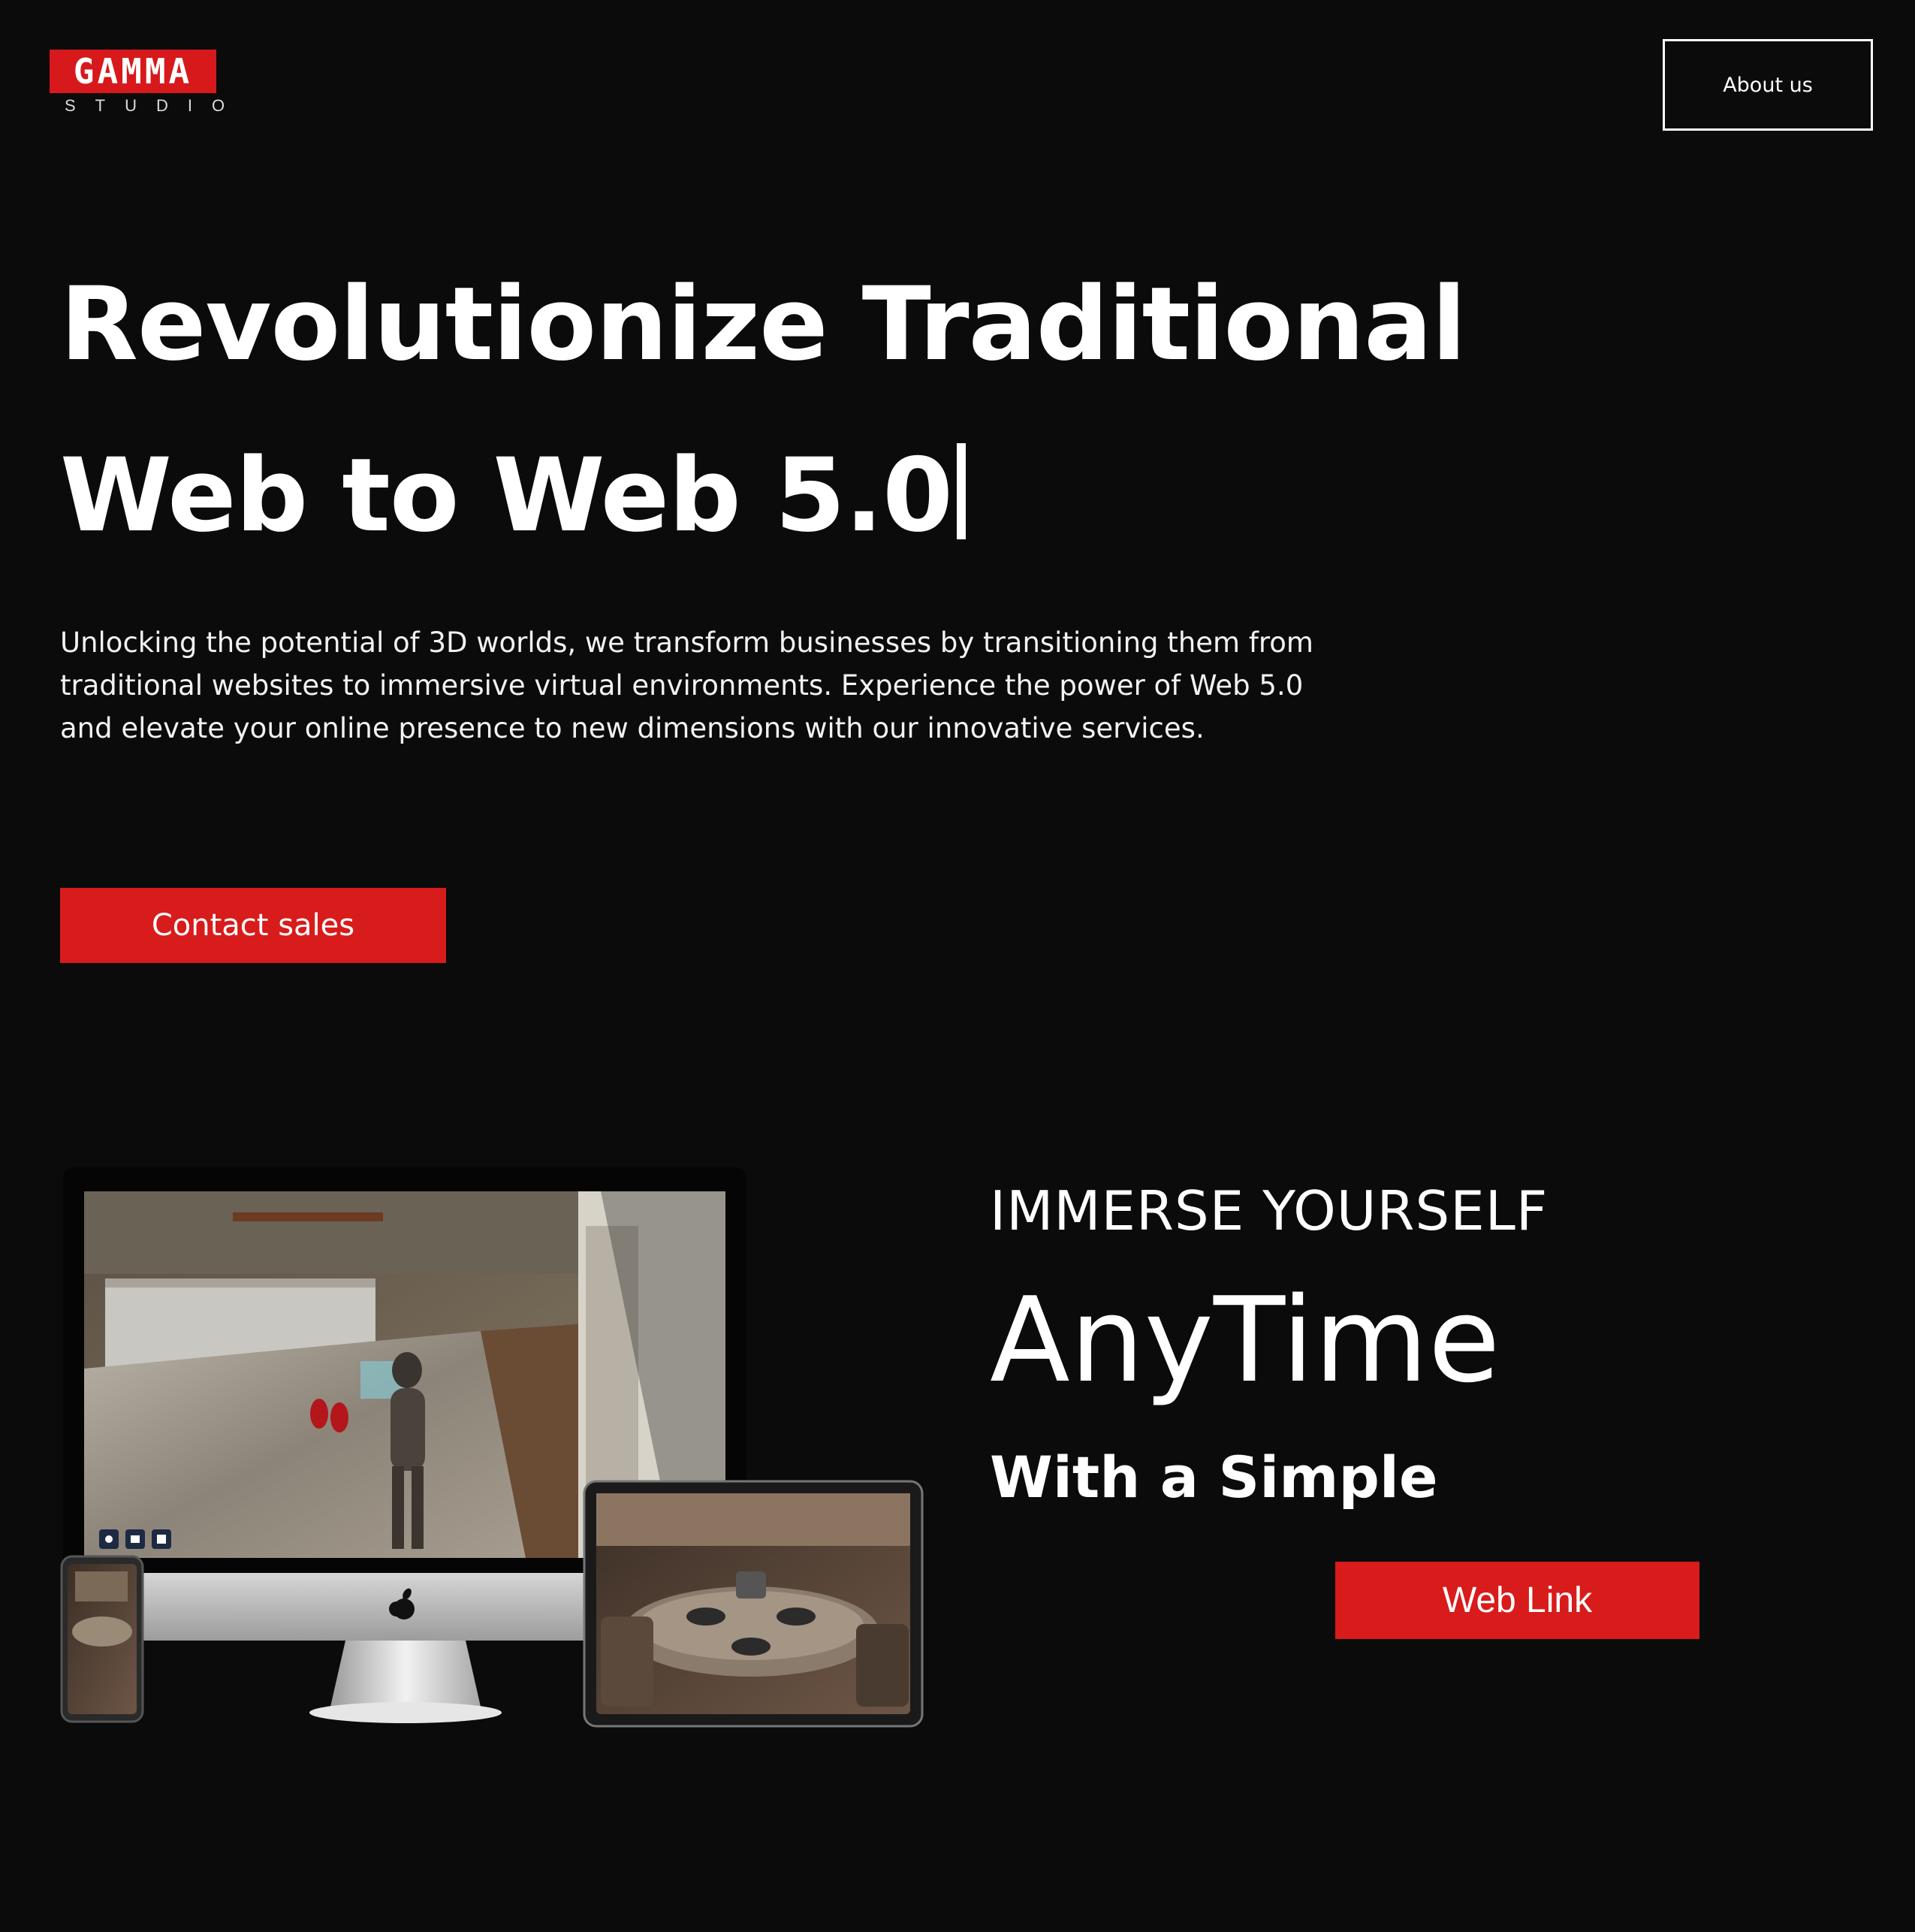 This screenshot has width=1915, height=1932. I want to click on imac-stand, so click(405, 1674).